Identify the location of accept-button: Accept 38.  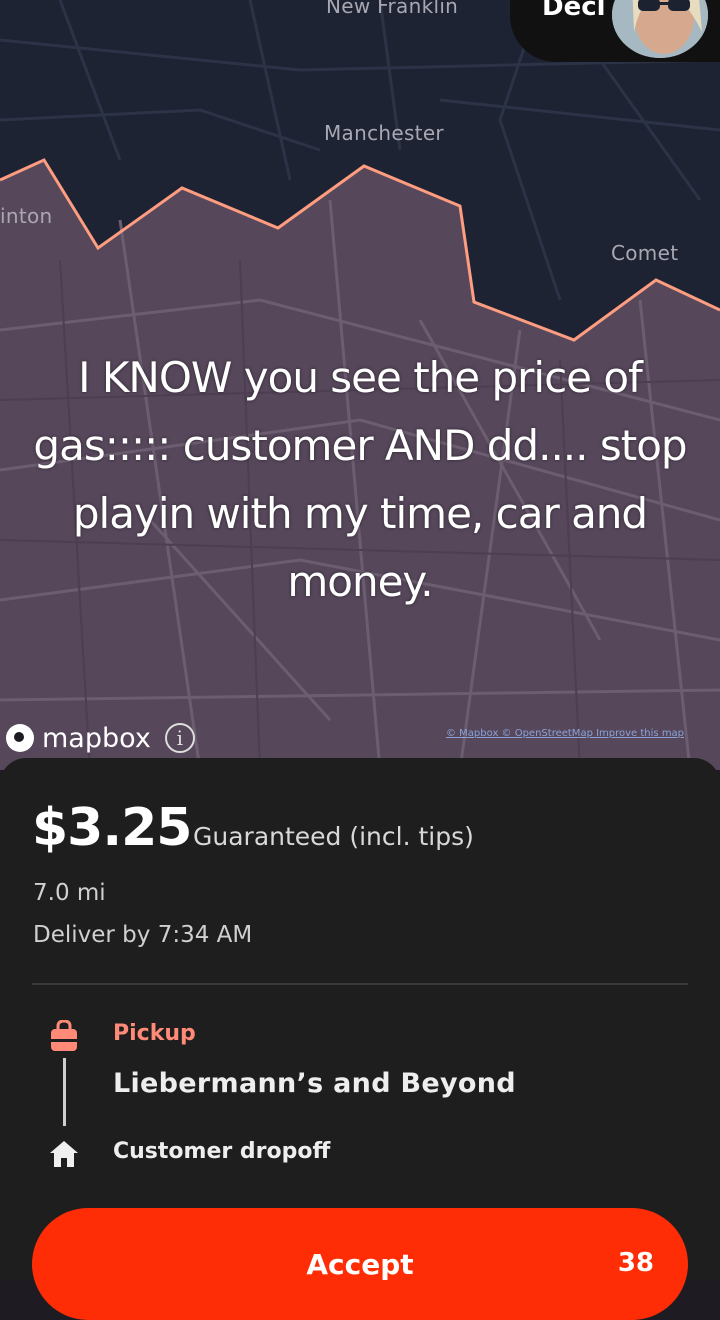
(360, 1264).